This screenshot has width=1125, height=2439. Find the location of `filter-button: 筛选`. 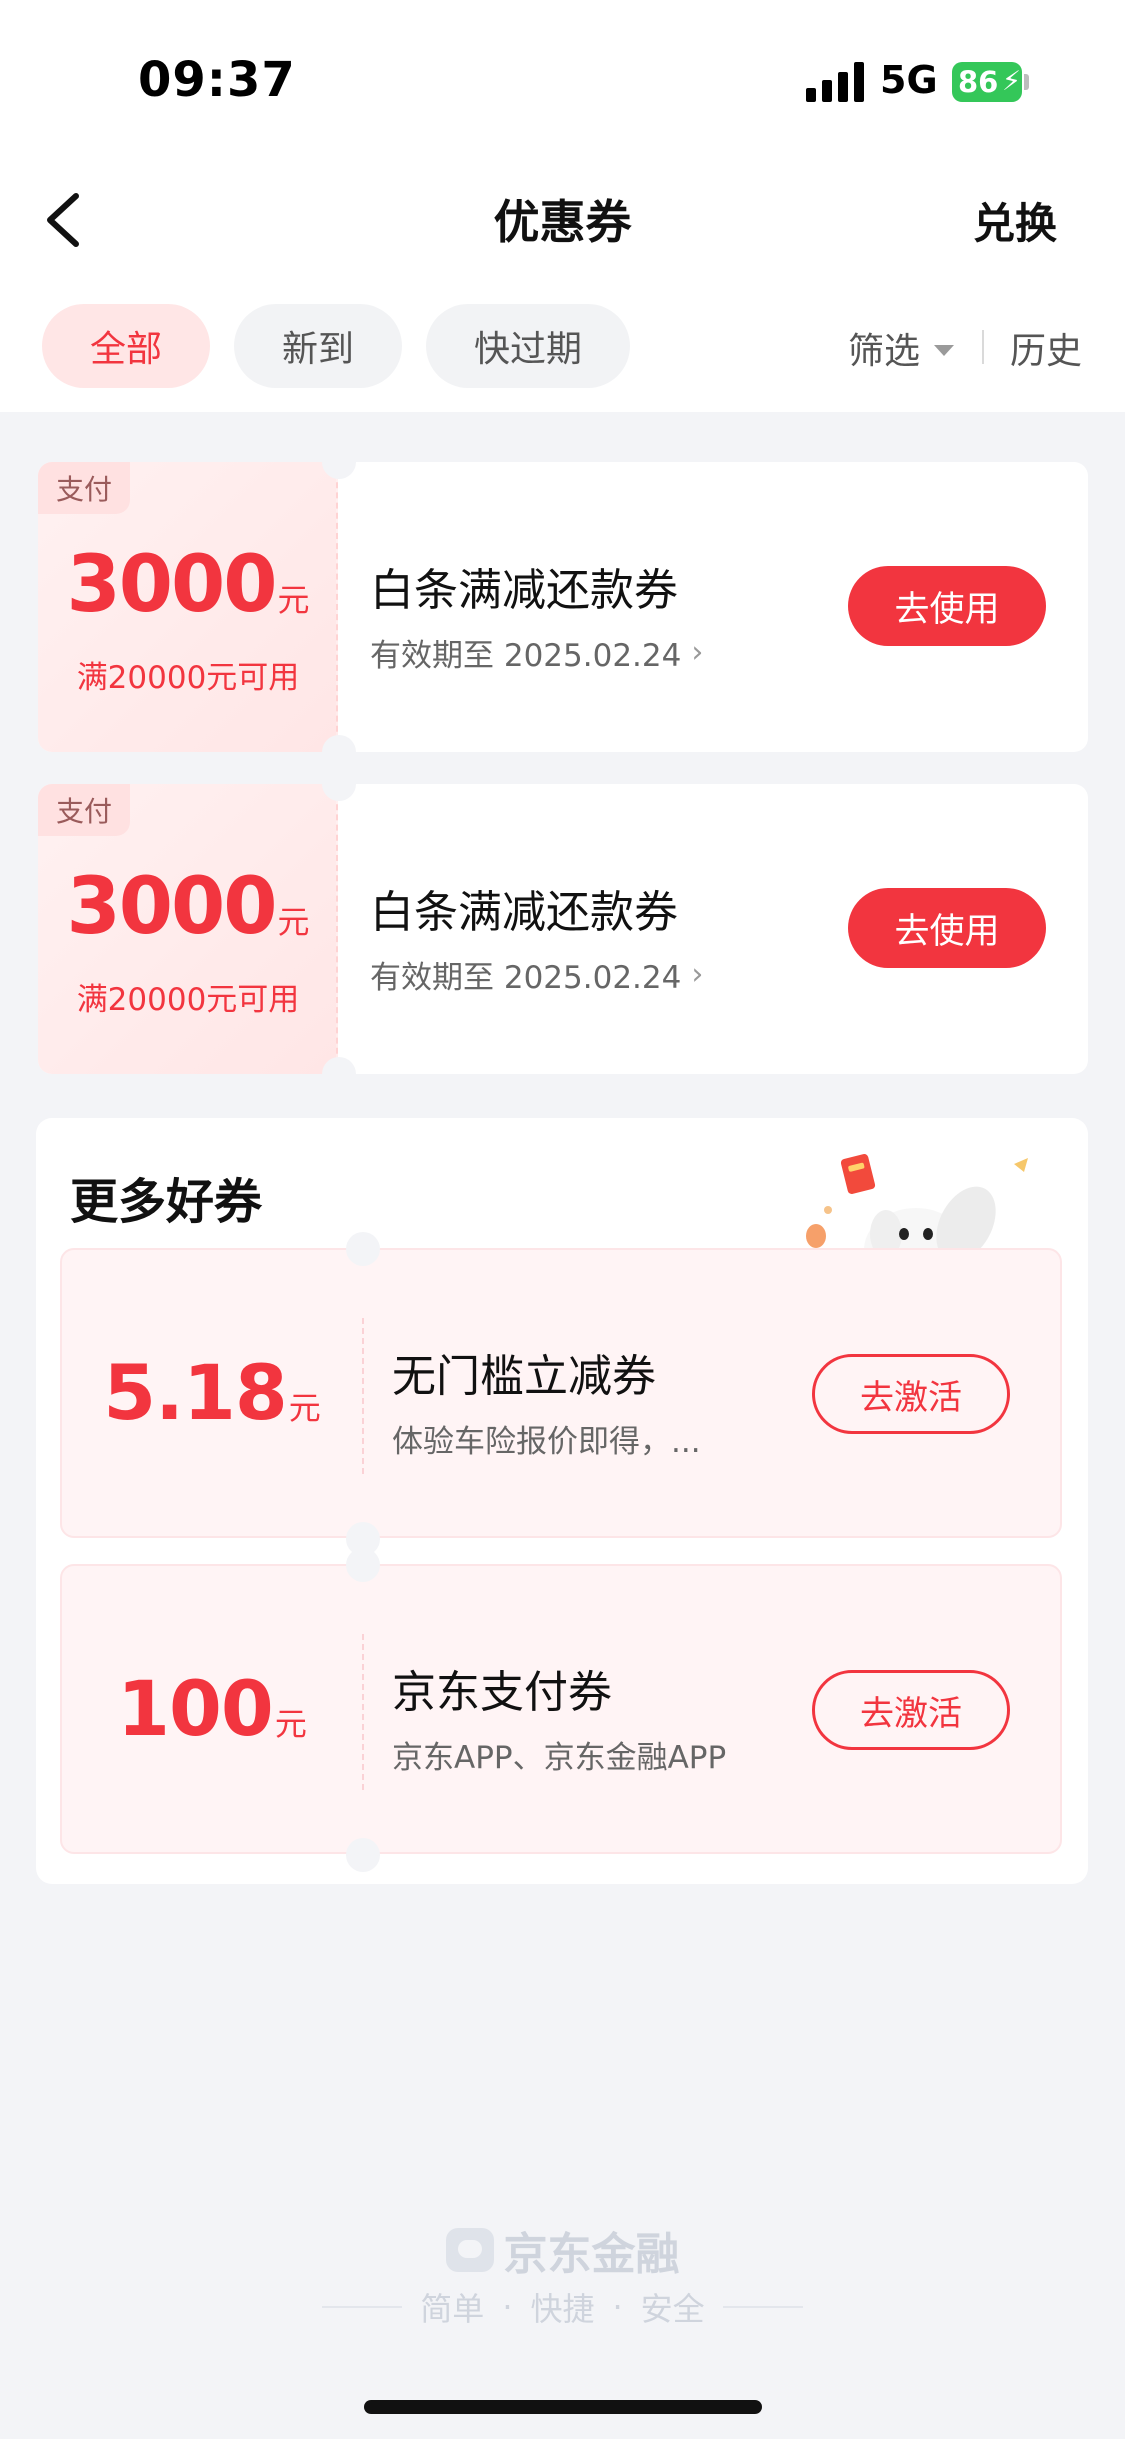

filter-button: 筛选 is located at coordinates (901, 348).